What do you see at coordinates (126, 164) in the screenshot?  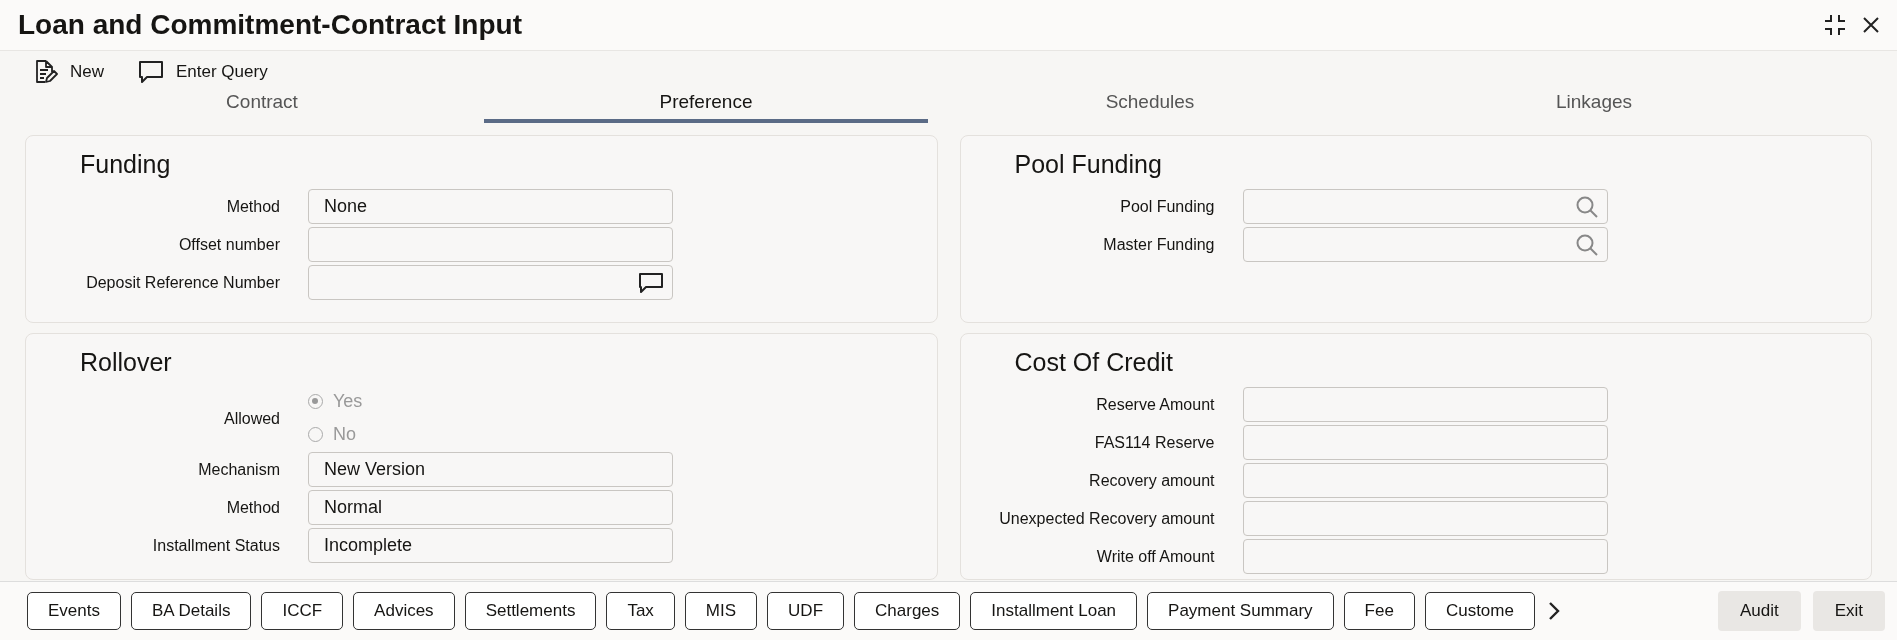 I see `section-title: Funding` at bounding box center [126, 164].